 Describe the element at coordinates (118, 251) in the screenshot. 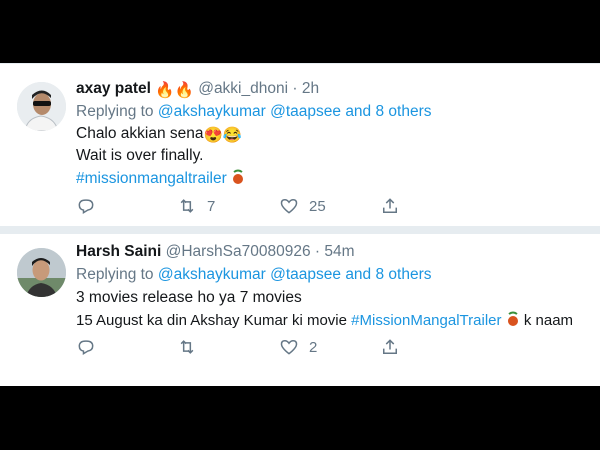

I see `display-name: Harsh Saini` at that location.